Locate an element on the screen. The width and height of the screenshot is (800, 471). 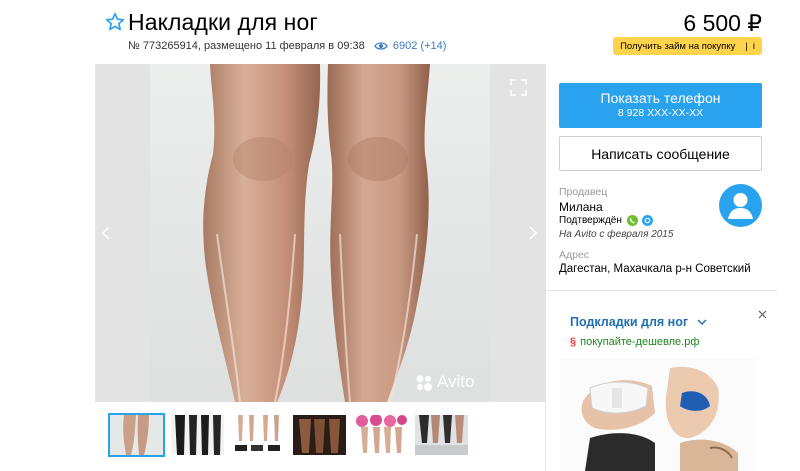
favorite-star-icon is located at coordinates (115, 22).